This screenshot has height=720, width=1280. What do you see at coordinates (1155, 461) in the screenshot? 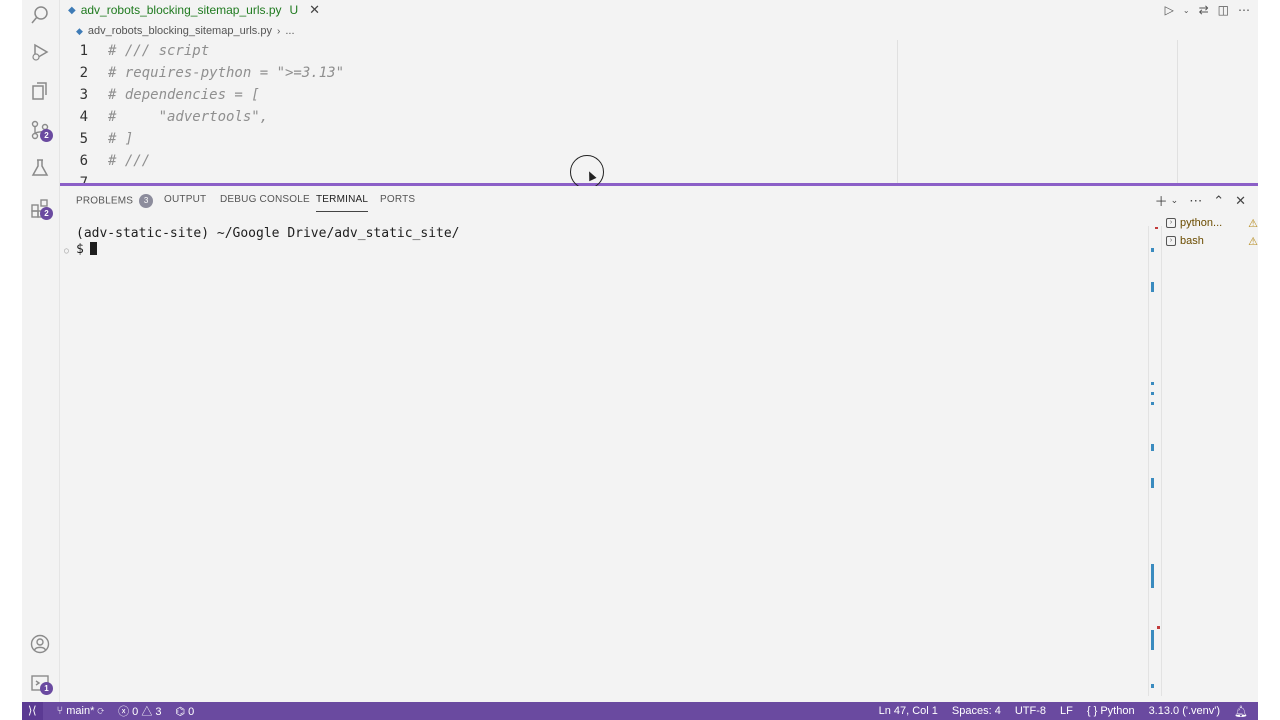
I see `terminal-overview-ruler` at bounding box center [1155, 461].